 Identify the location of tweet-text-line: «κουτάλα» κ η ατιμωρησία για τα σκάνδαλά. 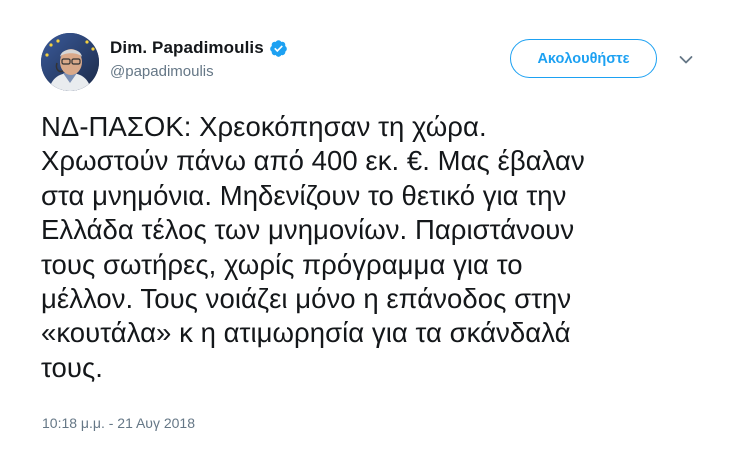
(306, 333).